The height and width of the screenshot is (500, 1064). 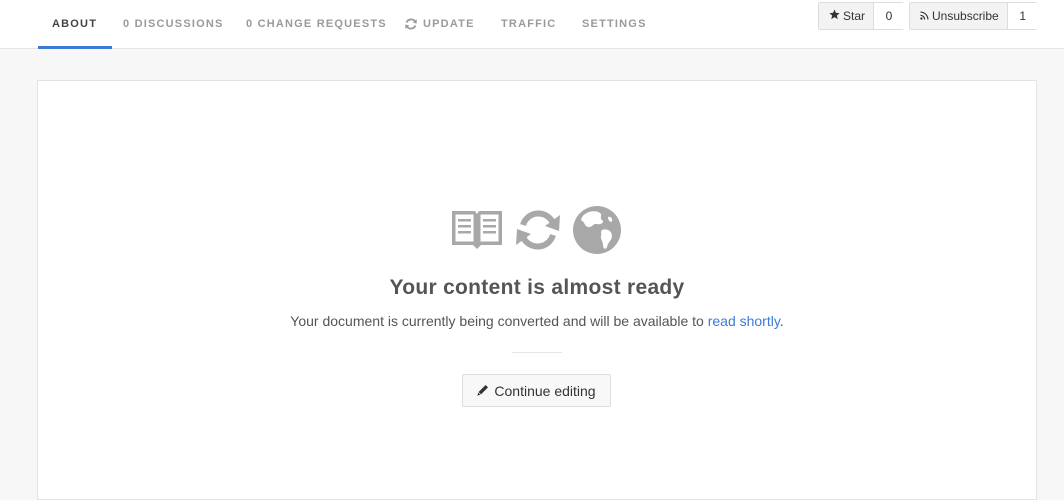 I want to click on tab-label: TRAFFIC, so click(x=529, y=24).